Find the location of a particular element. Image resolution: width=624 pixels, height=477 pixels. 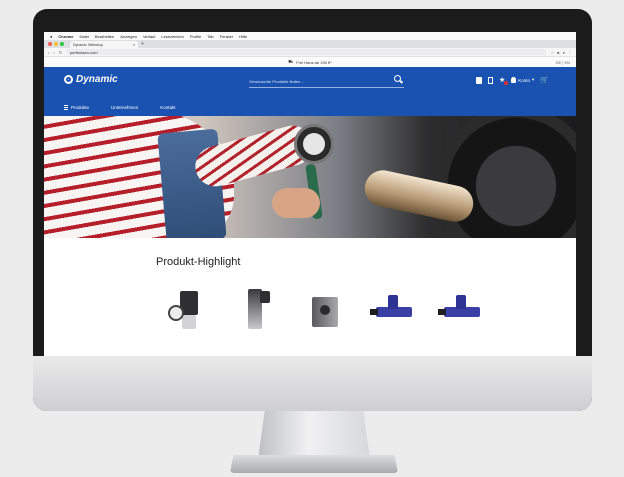

catalog-icon is located at coordinates (479, 80).